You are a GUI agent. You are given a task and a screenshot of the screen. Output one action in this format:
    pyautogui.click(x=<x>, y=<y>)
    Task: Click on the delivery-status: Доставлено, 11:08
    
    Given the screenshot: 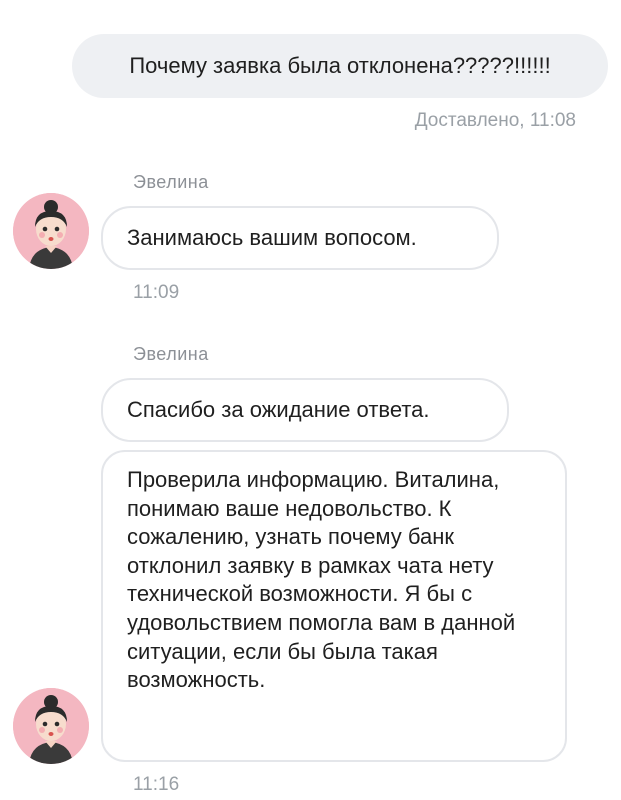 What is the action you would take?
    pyautogui.click(x=495, y=120)
    